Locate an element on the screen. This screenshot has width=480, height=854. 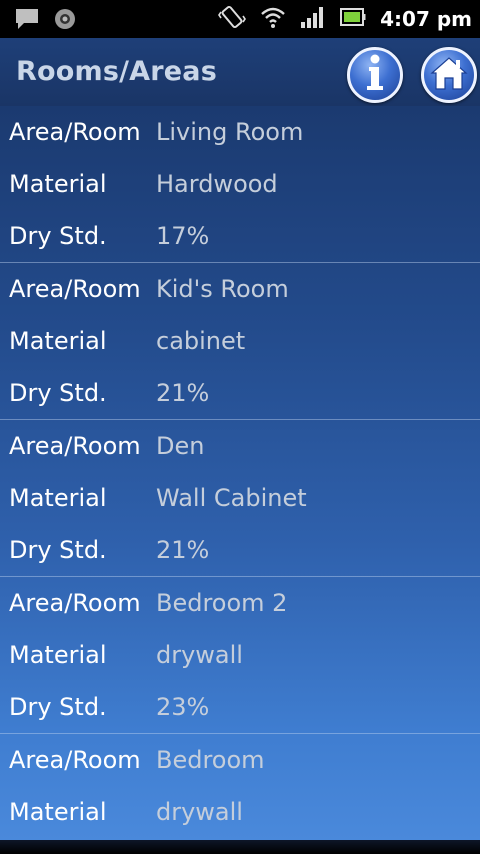
area-room-value: Den is located at coordinates (180, 446).